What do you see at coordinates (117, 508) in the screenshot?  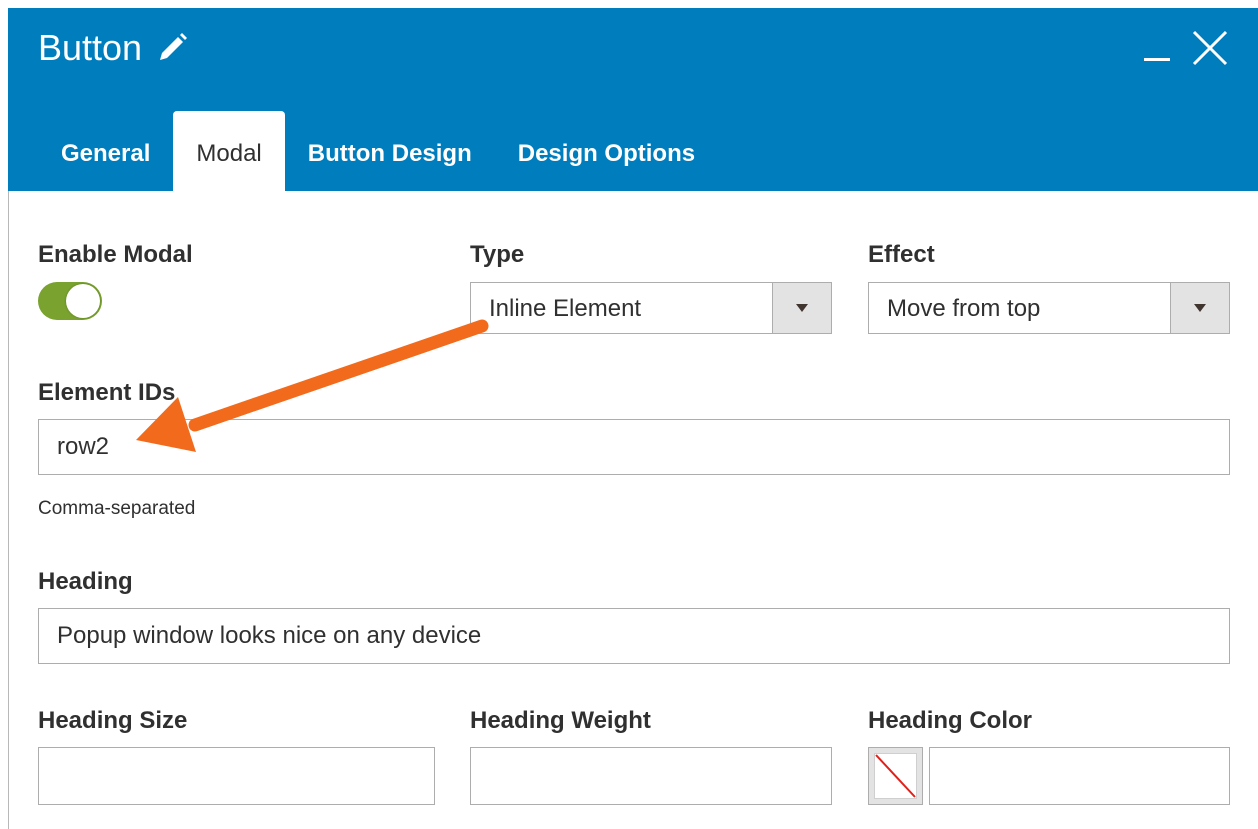 I see `element-ids-note: Comma-separated` at bounding box center [117, 508].